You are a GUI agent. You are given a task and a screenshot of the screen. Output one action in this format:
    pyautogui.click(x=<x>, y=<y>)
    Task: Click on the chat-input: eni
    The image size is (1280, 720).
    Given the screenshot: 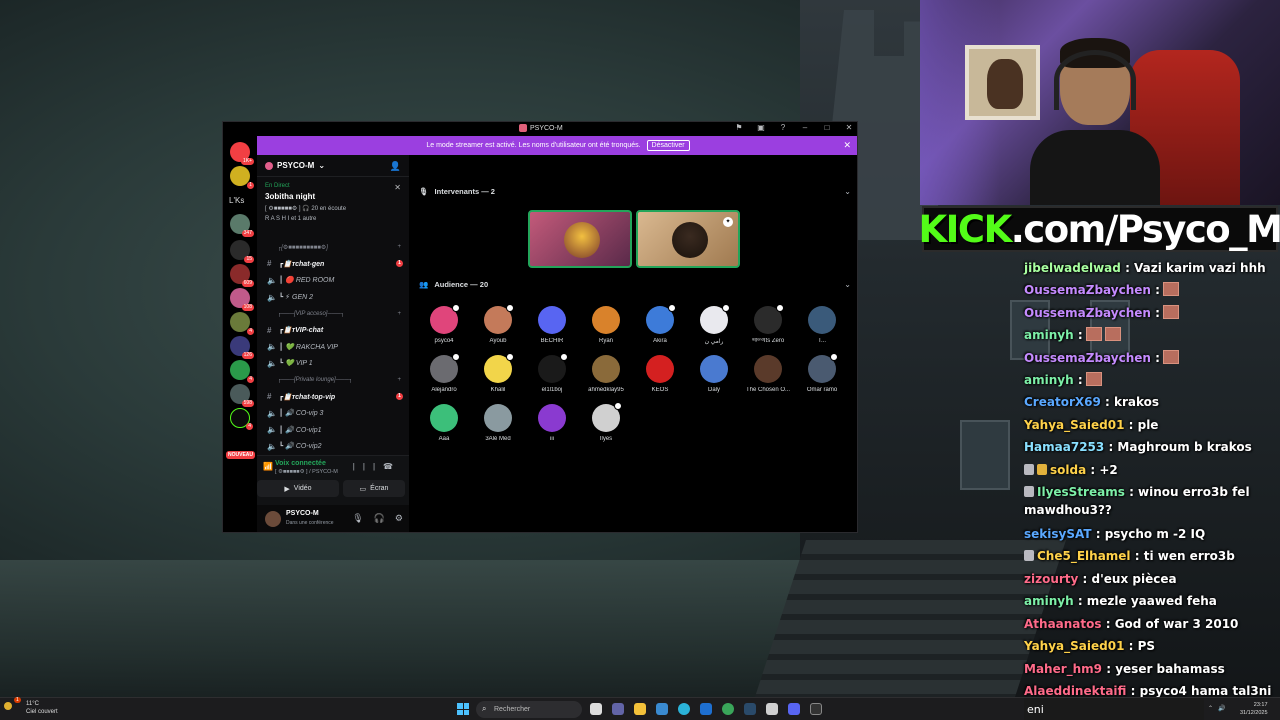 What is the action you would take?
    pyautogui.click(x=1114, y=709)
    